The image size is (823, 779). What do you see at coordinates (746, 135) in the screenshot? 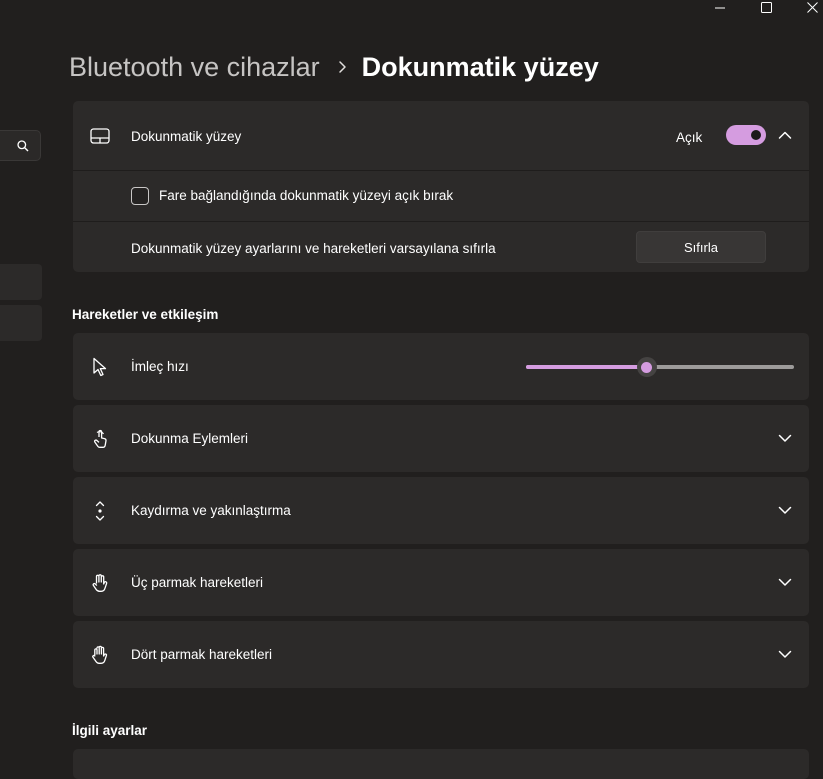
I see `touchpad-toggle` at bounding box center [746, 135].